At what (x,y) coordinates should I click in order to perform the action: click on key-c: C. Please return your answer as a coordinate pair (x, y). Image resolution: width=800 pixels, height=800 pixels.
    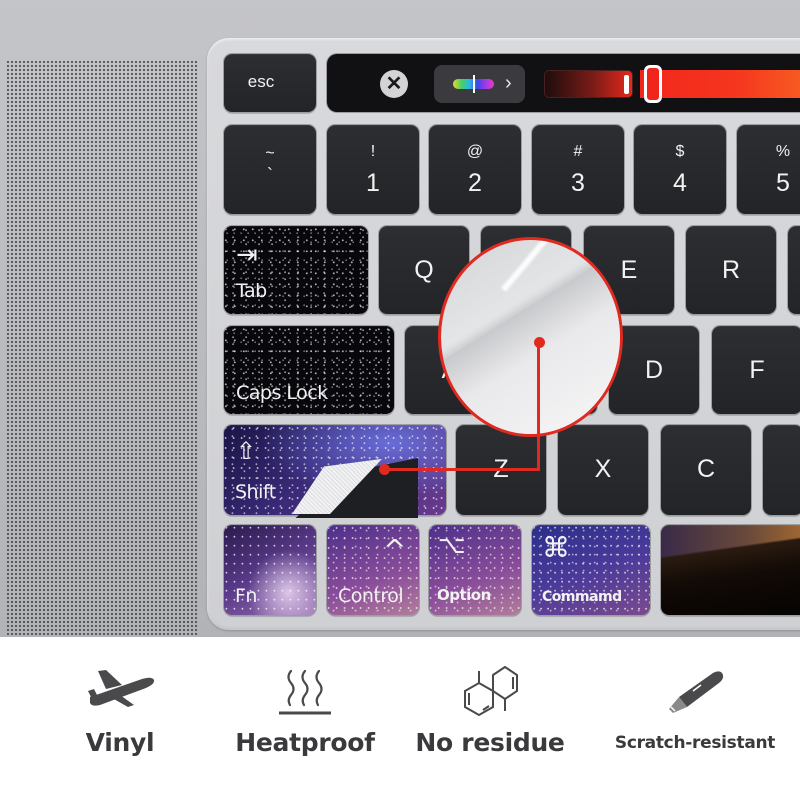
    Looking at the image, I should click on (706, 470).